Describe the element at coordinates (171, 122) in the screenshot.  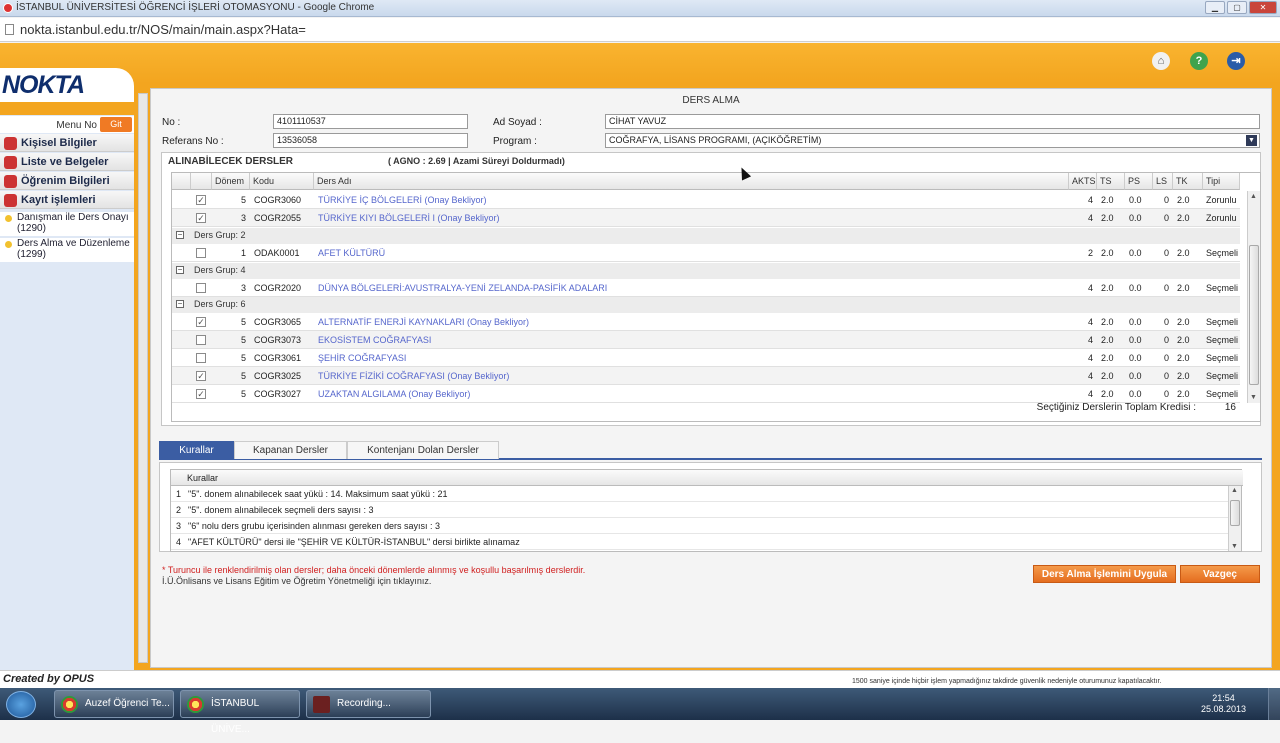
I see `no-label: No :` at that location.